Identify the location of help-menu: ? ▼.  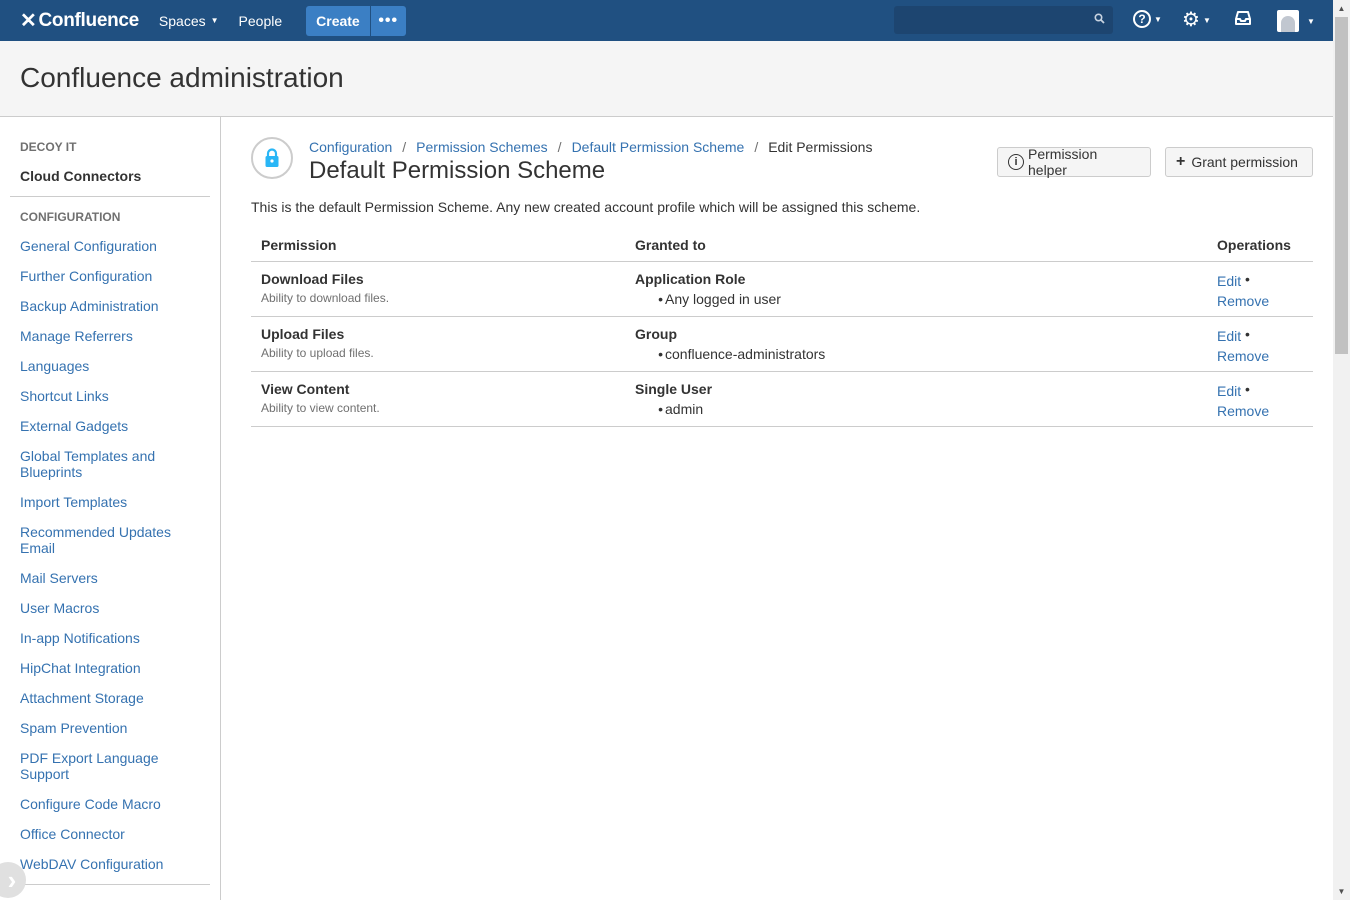
(1147, 19).